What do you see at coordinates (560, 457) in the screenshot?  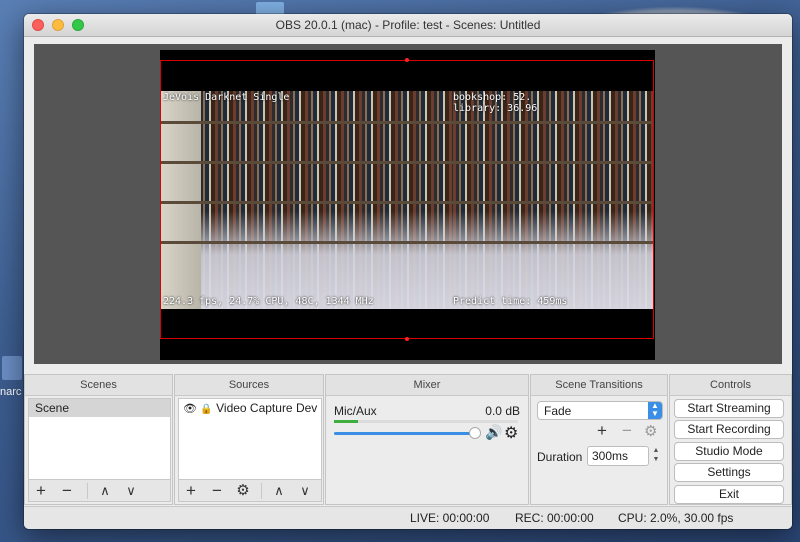 I see `duration-label: Duration` at bounding box center [560, 457].